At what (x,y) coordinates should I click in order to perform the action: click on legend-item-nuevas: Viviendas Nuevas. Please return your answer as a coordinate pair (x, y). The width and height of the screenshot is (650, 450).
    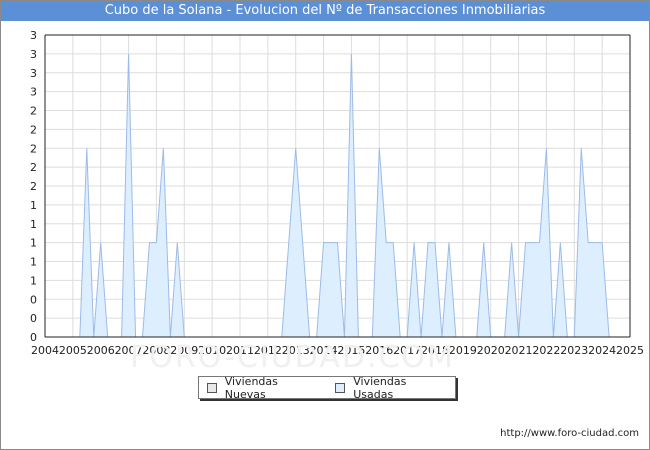
    Looking at the image, I should click on (263, 388).